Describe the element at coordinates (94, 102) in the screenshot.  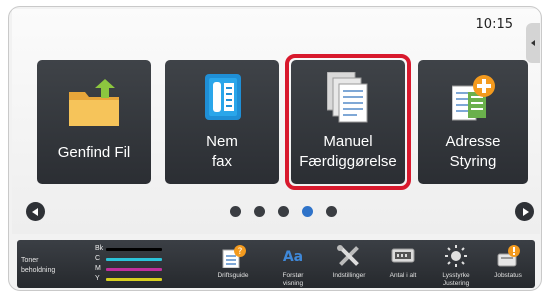
I see `folder-retrieve-icon` at that location.